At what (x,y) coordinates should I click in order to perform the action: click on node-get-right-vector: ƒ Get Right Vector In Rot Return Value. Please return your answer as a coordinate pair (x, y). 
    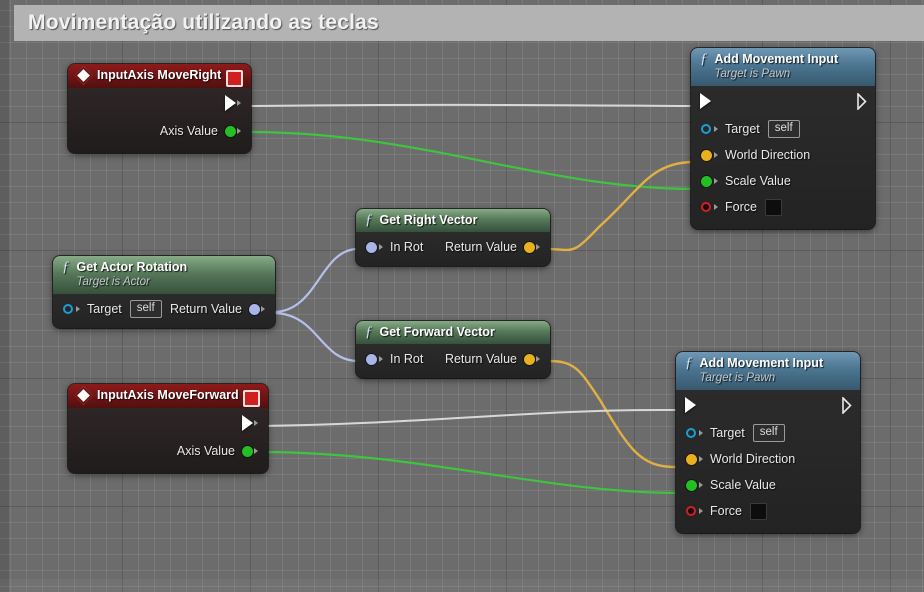
    Looking at the image, I should click on (453, 237).